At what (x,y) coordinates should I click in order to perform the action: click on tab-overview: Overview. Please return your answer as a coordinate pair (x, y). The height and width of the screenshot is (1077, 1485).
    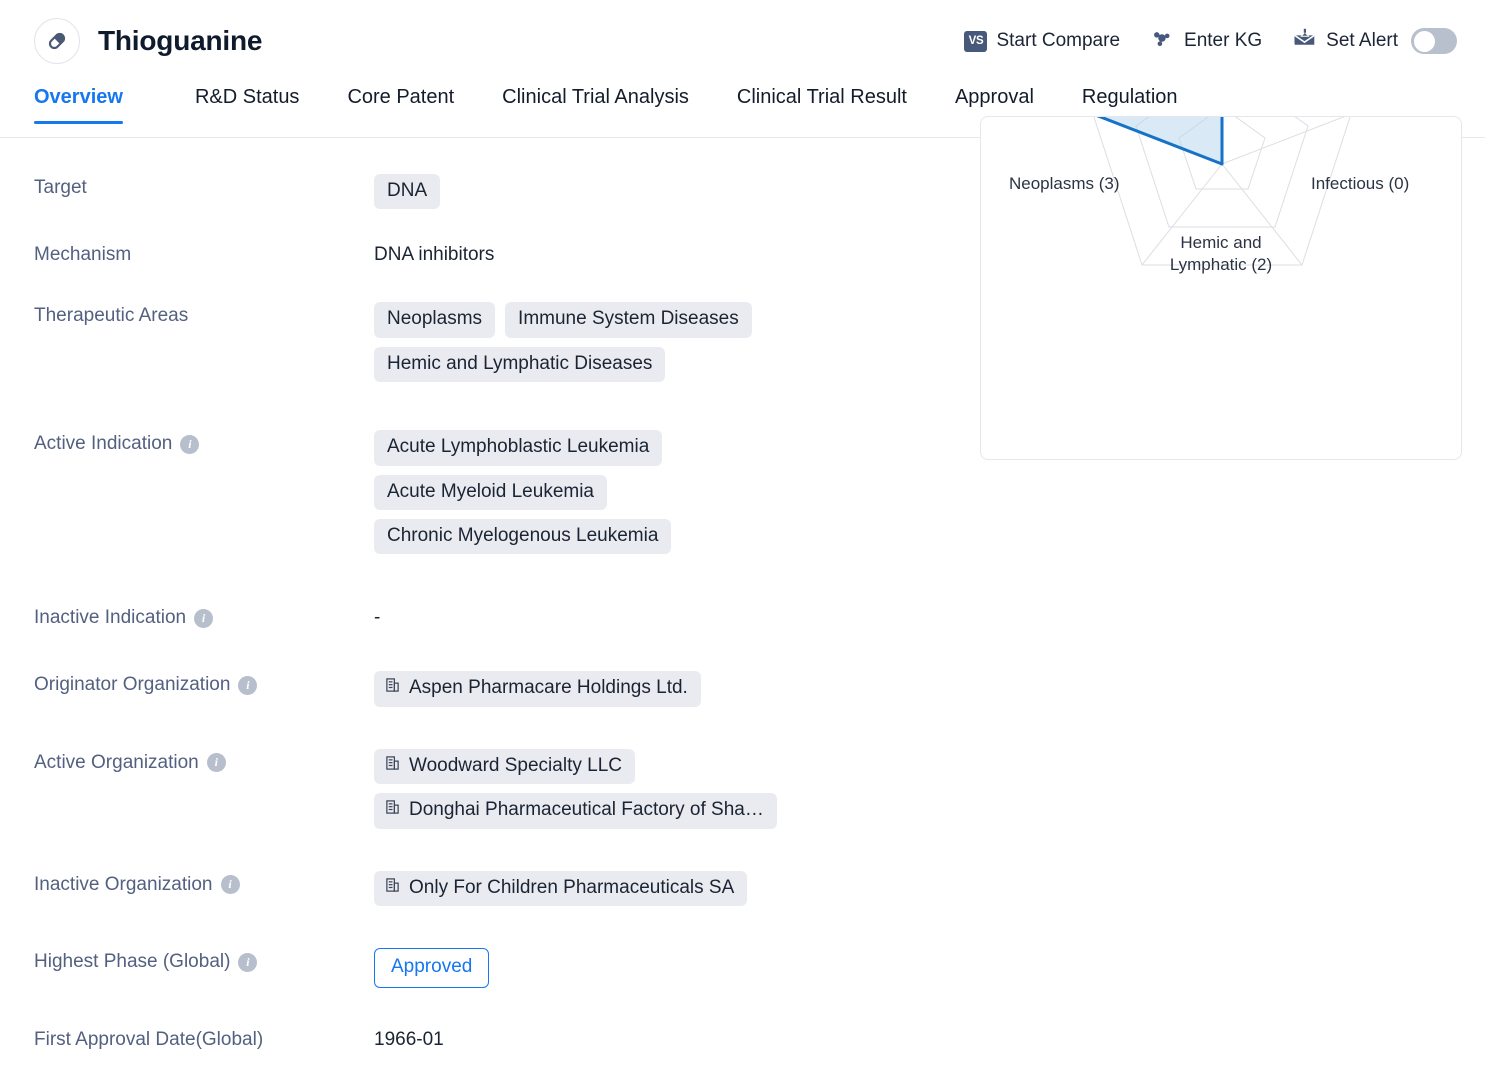
    Looking at the image, I should click on (90, 103).